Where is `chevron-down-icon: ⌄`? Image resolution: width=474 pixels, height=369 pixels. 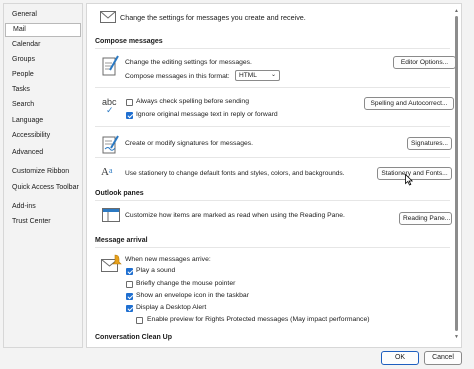 chevron-down-icon: ⌄ is located at coordinates (273, 75).